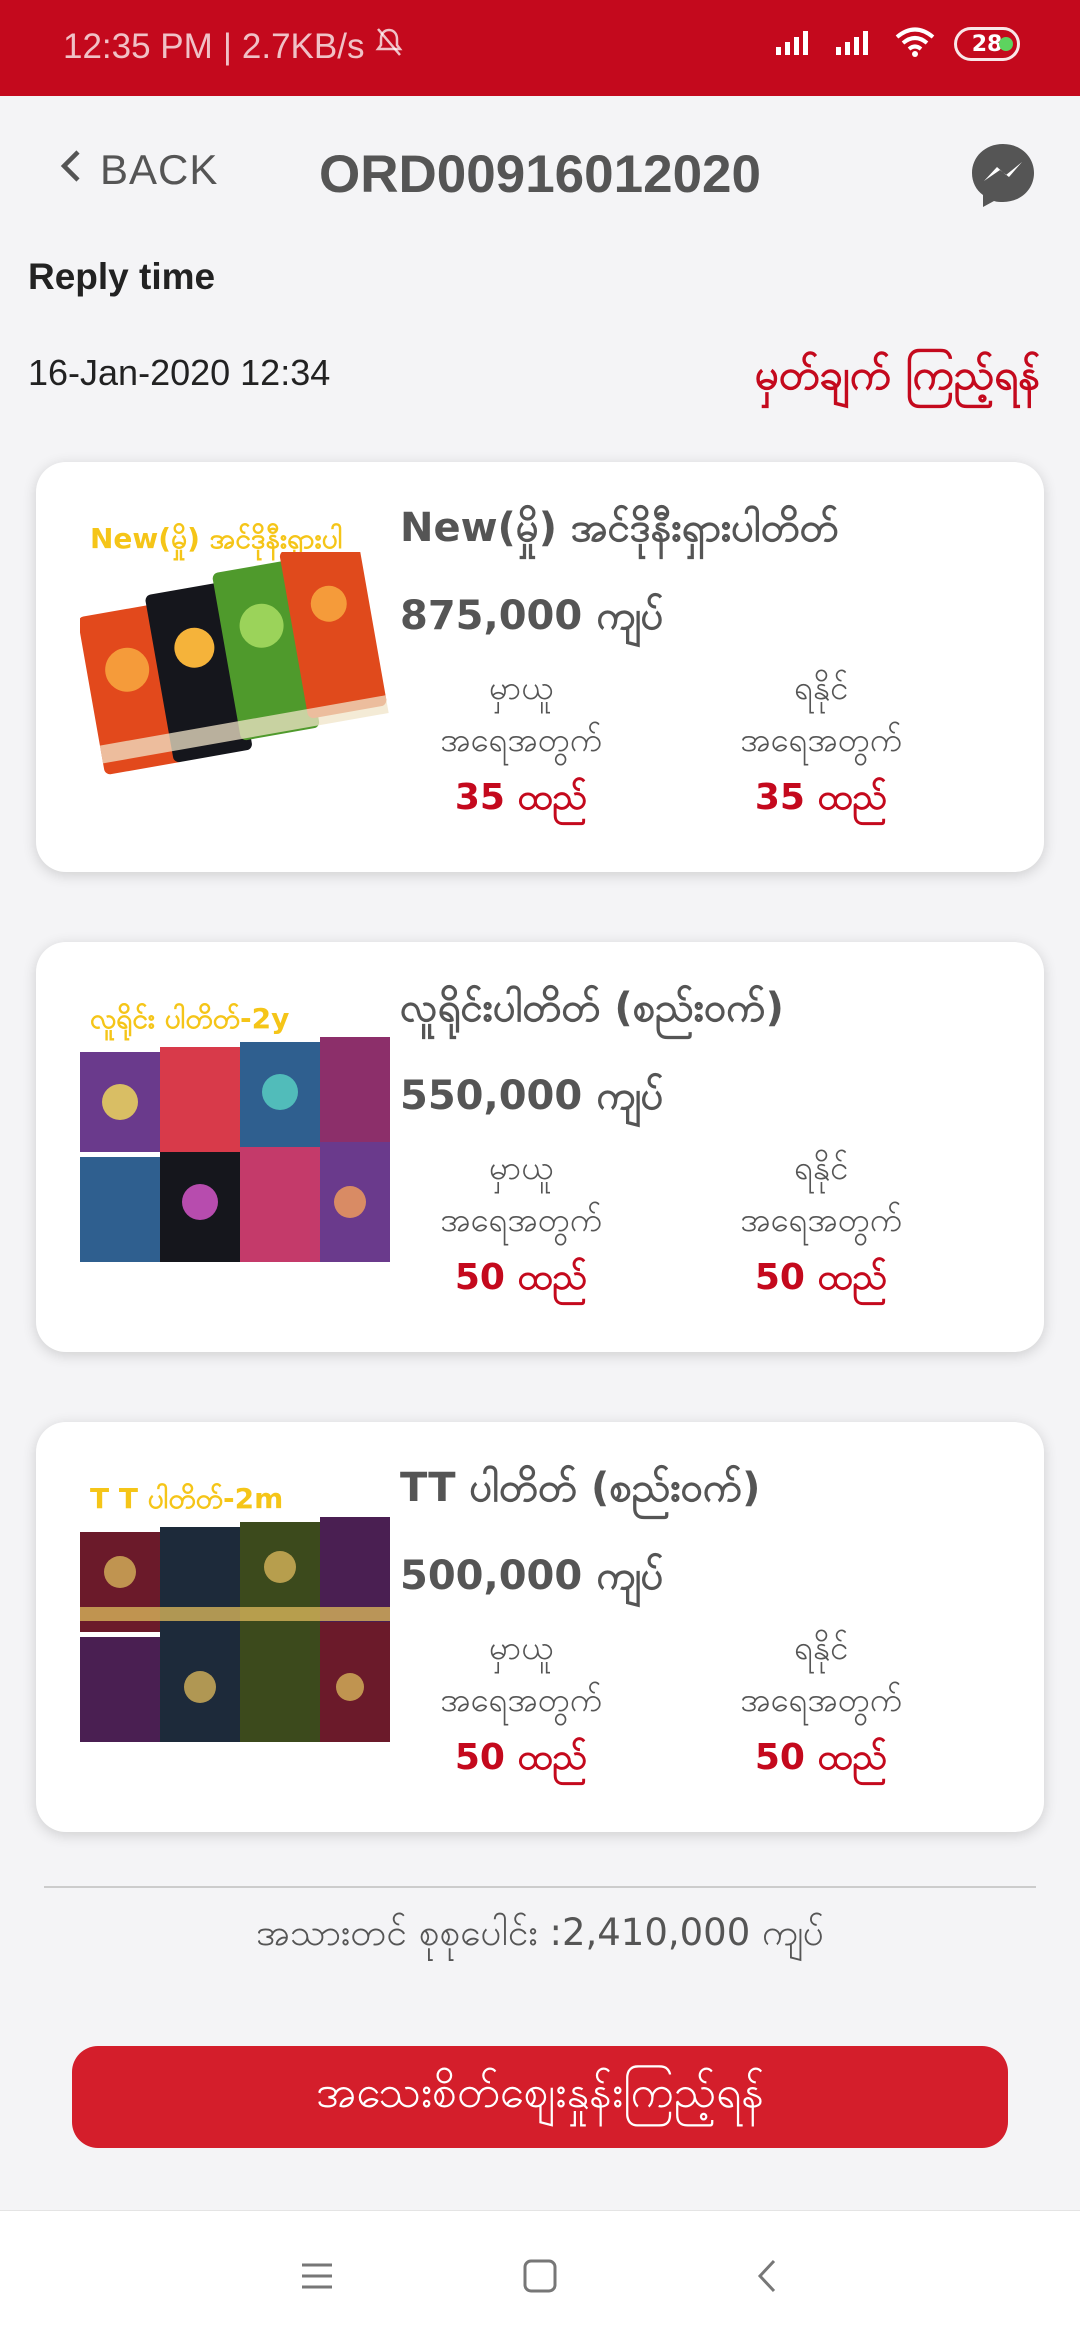 This screenshot has width=1080, height=2340. Describe the element at coordinates (235, 657) in the screenshot. I see `product-image: New(မှို) အင်ဒိုနီးရှားပါ` at that location.